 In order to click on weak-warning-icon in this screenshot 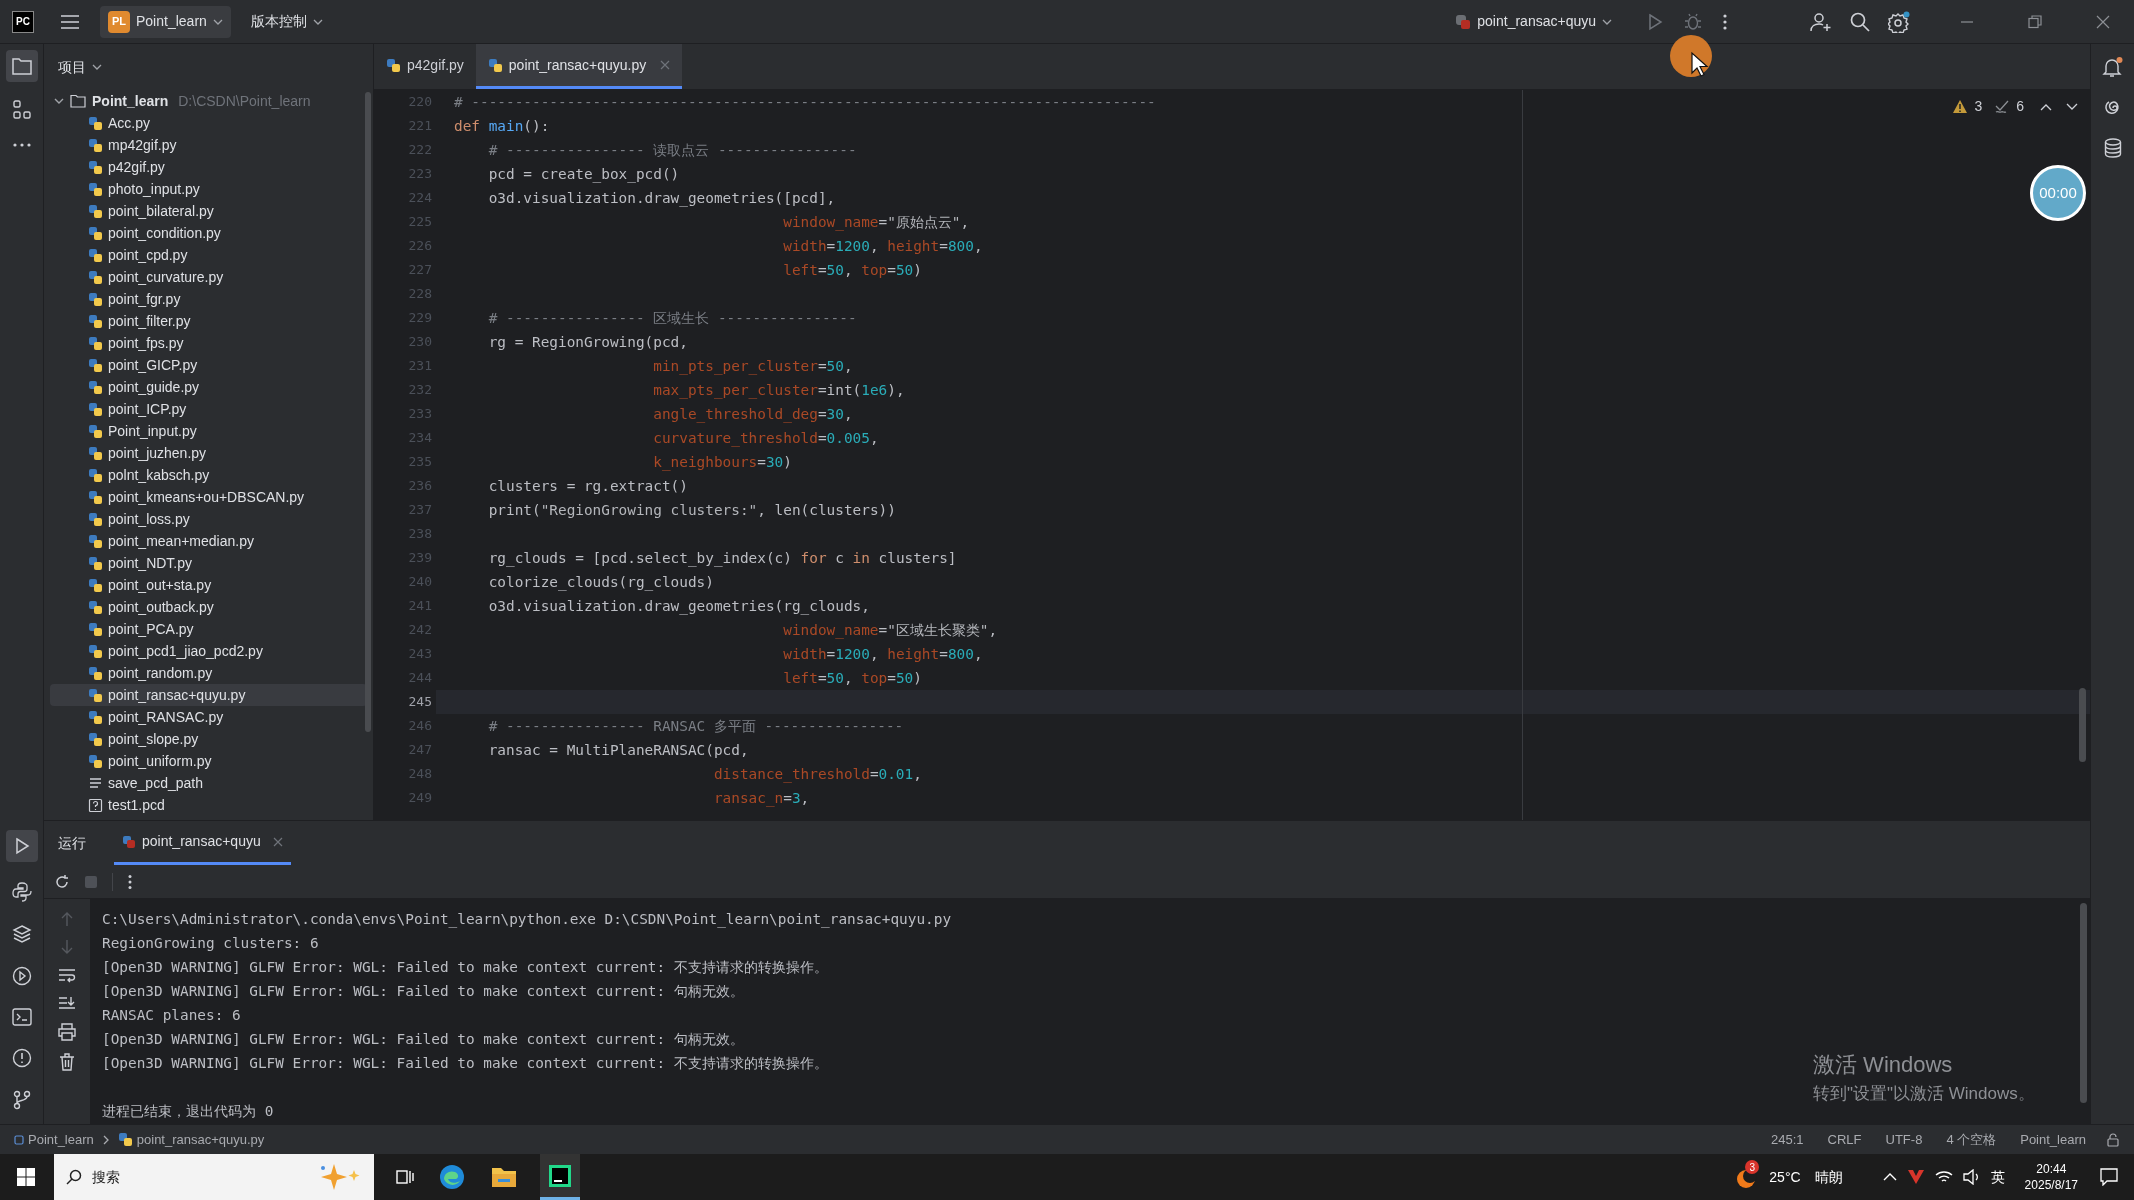, I will do `click(2002, 106)`.